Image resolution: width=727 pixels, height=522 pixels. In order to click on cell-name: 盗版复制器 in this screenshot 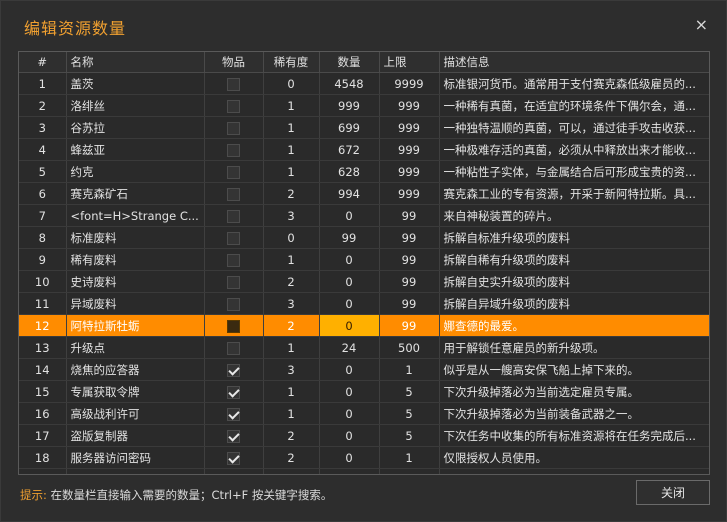, I will do `click(135, 435)`.